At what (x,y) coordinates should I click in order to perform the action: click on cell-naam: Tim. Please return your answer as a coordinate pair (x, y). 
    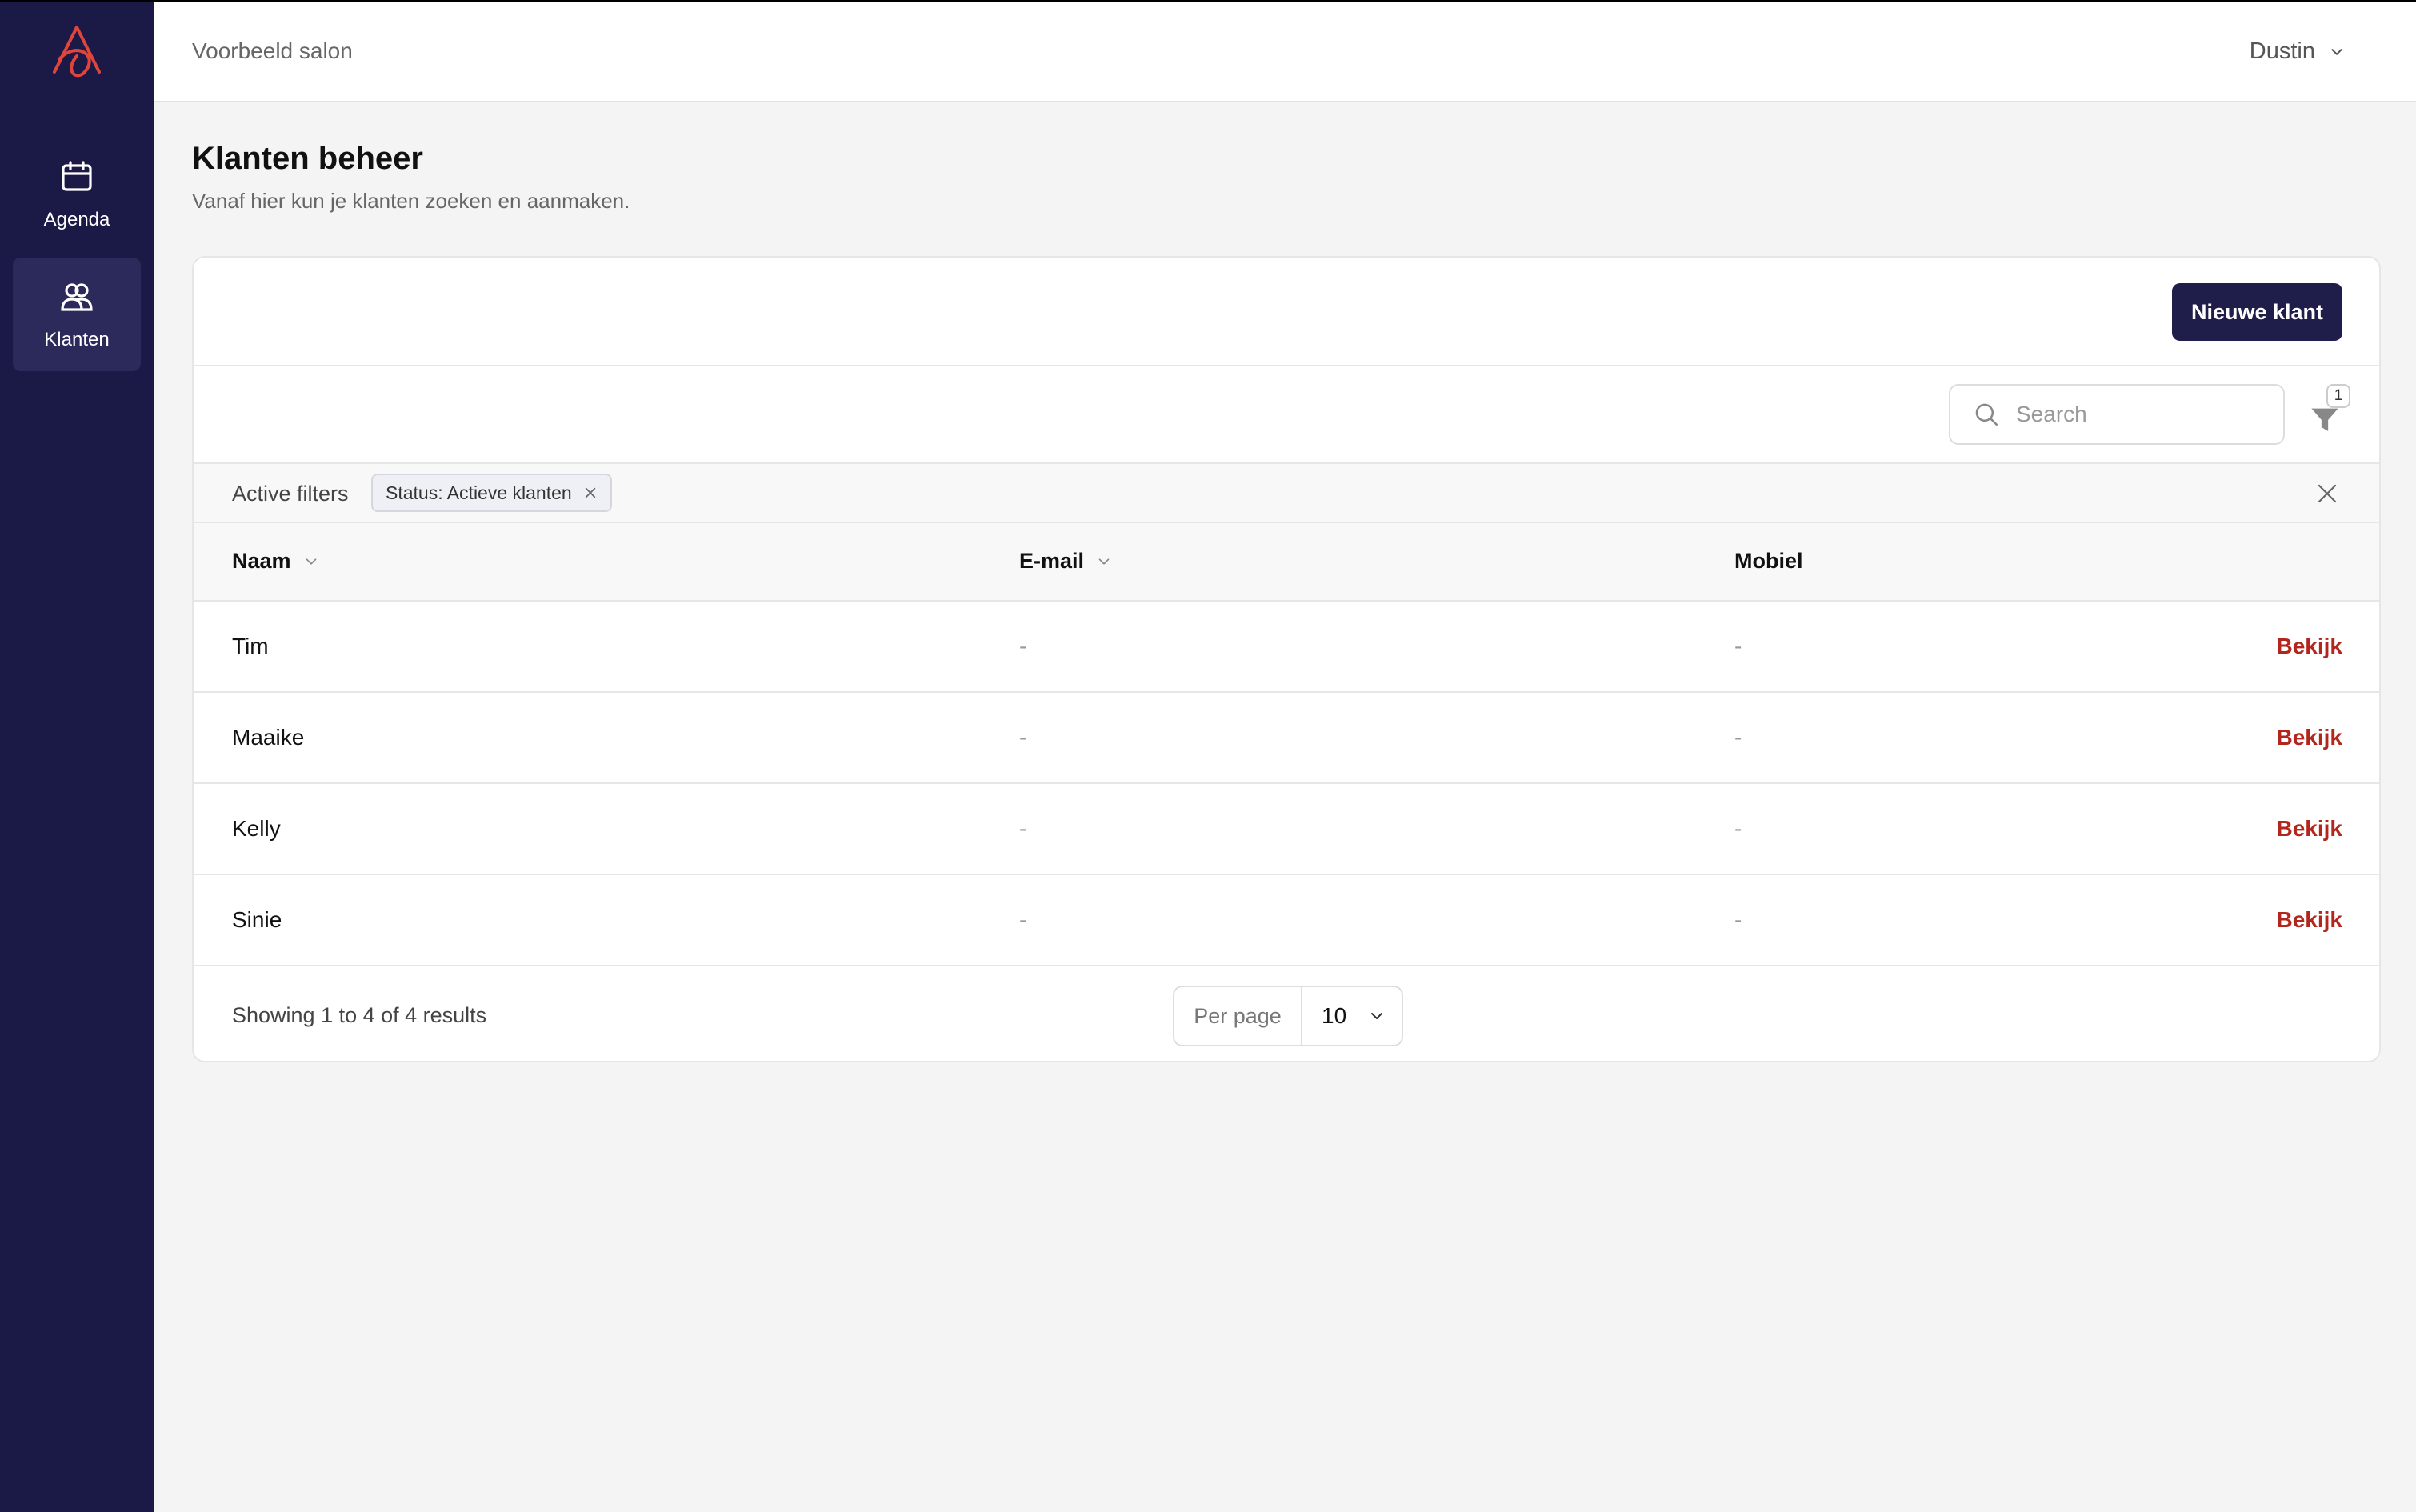
    Looking at the image, I should click on (250, 646).